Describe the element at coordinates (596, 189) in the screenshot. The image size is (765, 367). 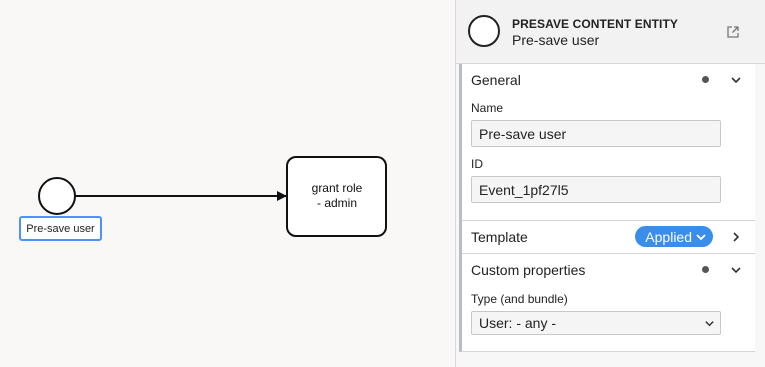
I see `id-input` at that location.